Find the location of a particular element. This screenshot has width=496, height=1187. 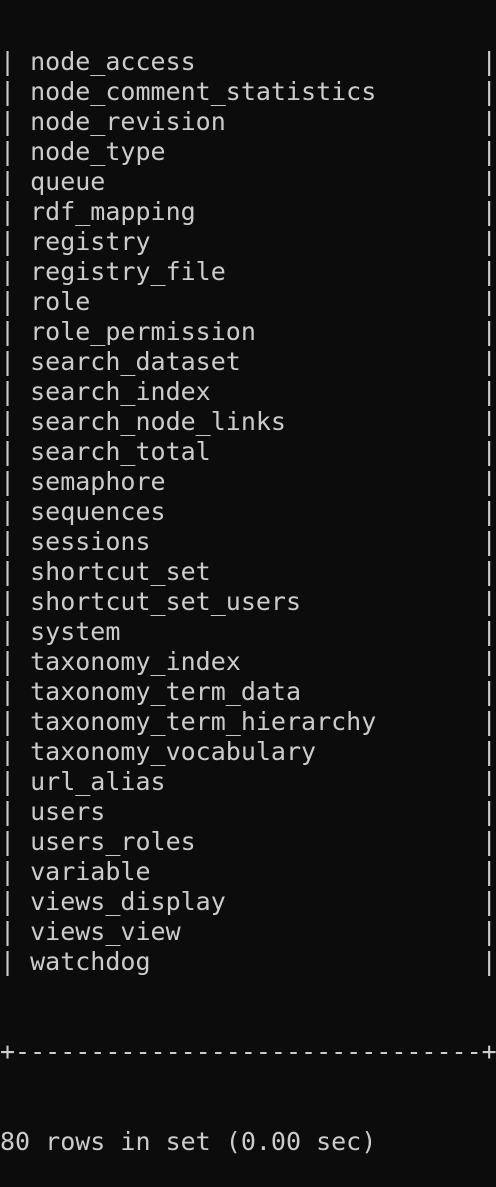

table-row: | search_index | is located at coordinates (248, 391).